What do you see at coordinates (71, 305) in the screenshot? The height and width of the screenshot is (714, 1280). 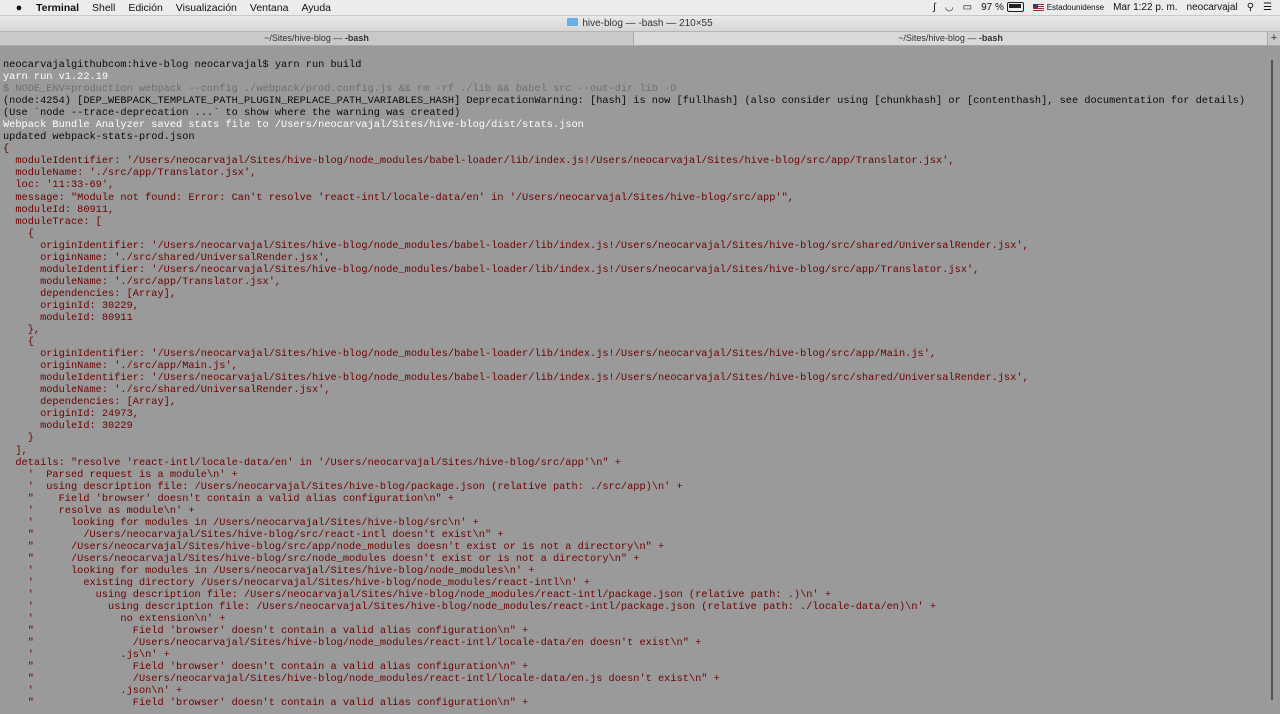 I see `terminal-line: originId: 30229,` at bounding box center [71, 305].